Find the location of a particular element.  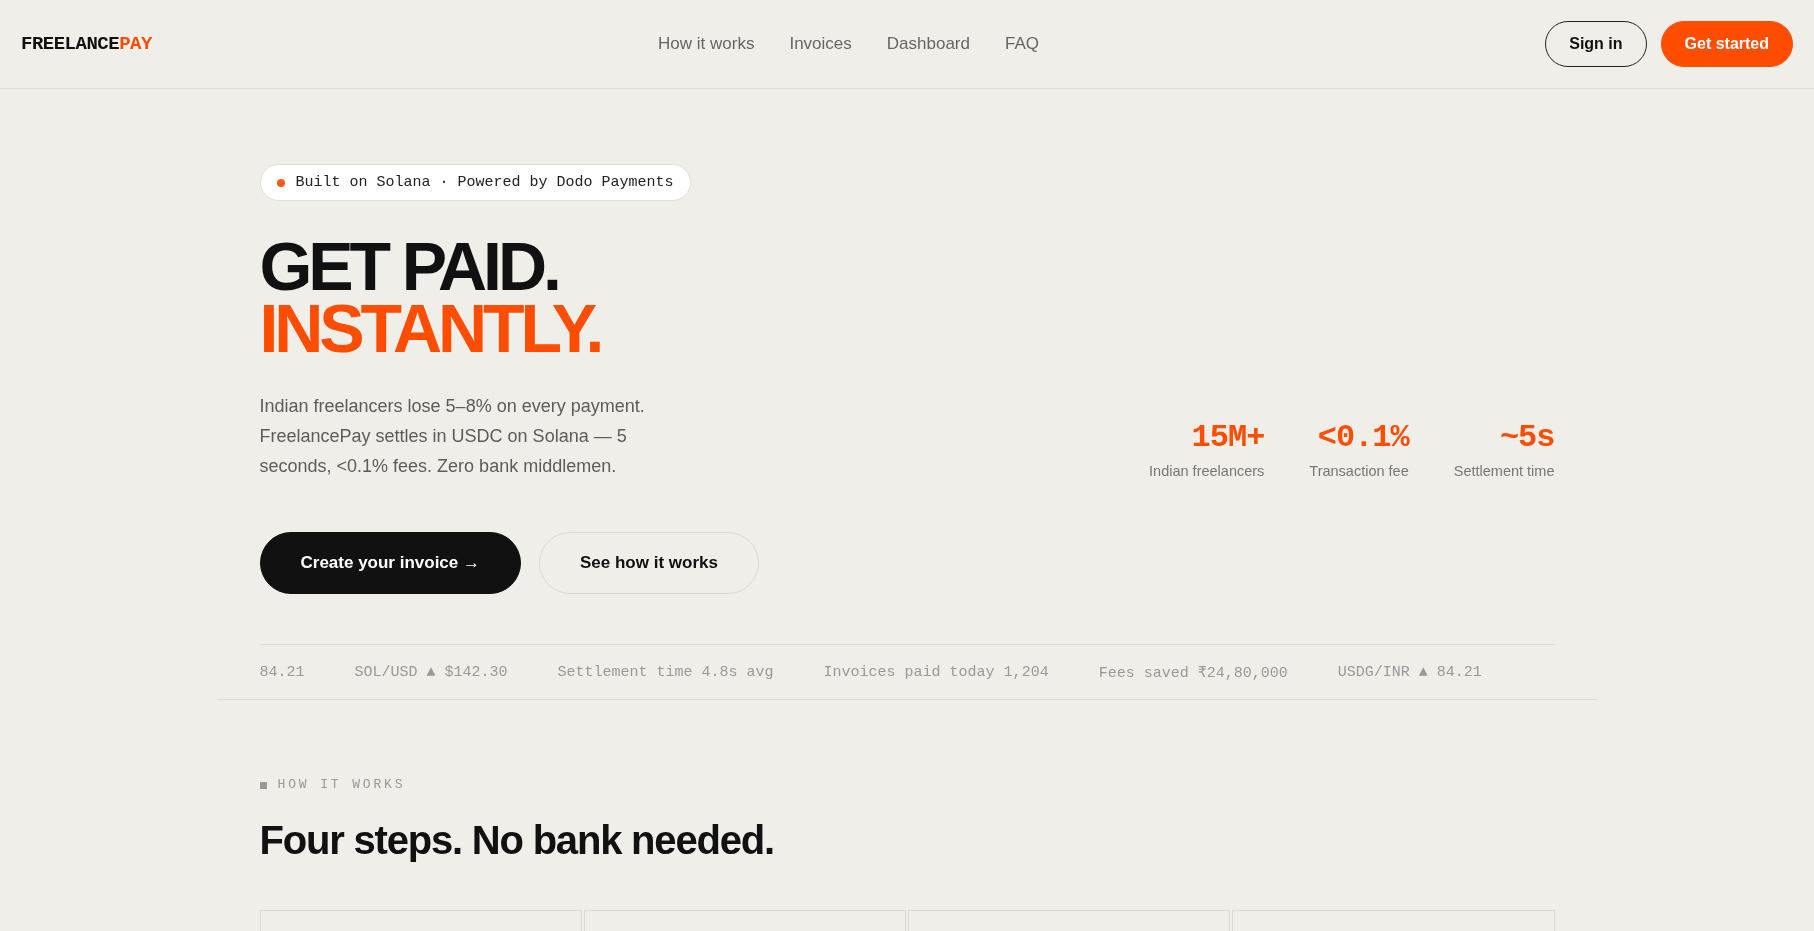

nav-link: How it works is located at coordinates (706, 44).